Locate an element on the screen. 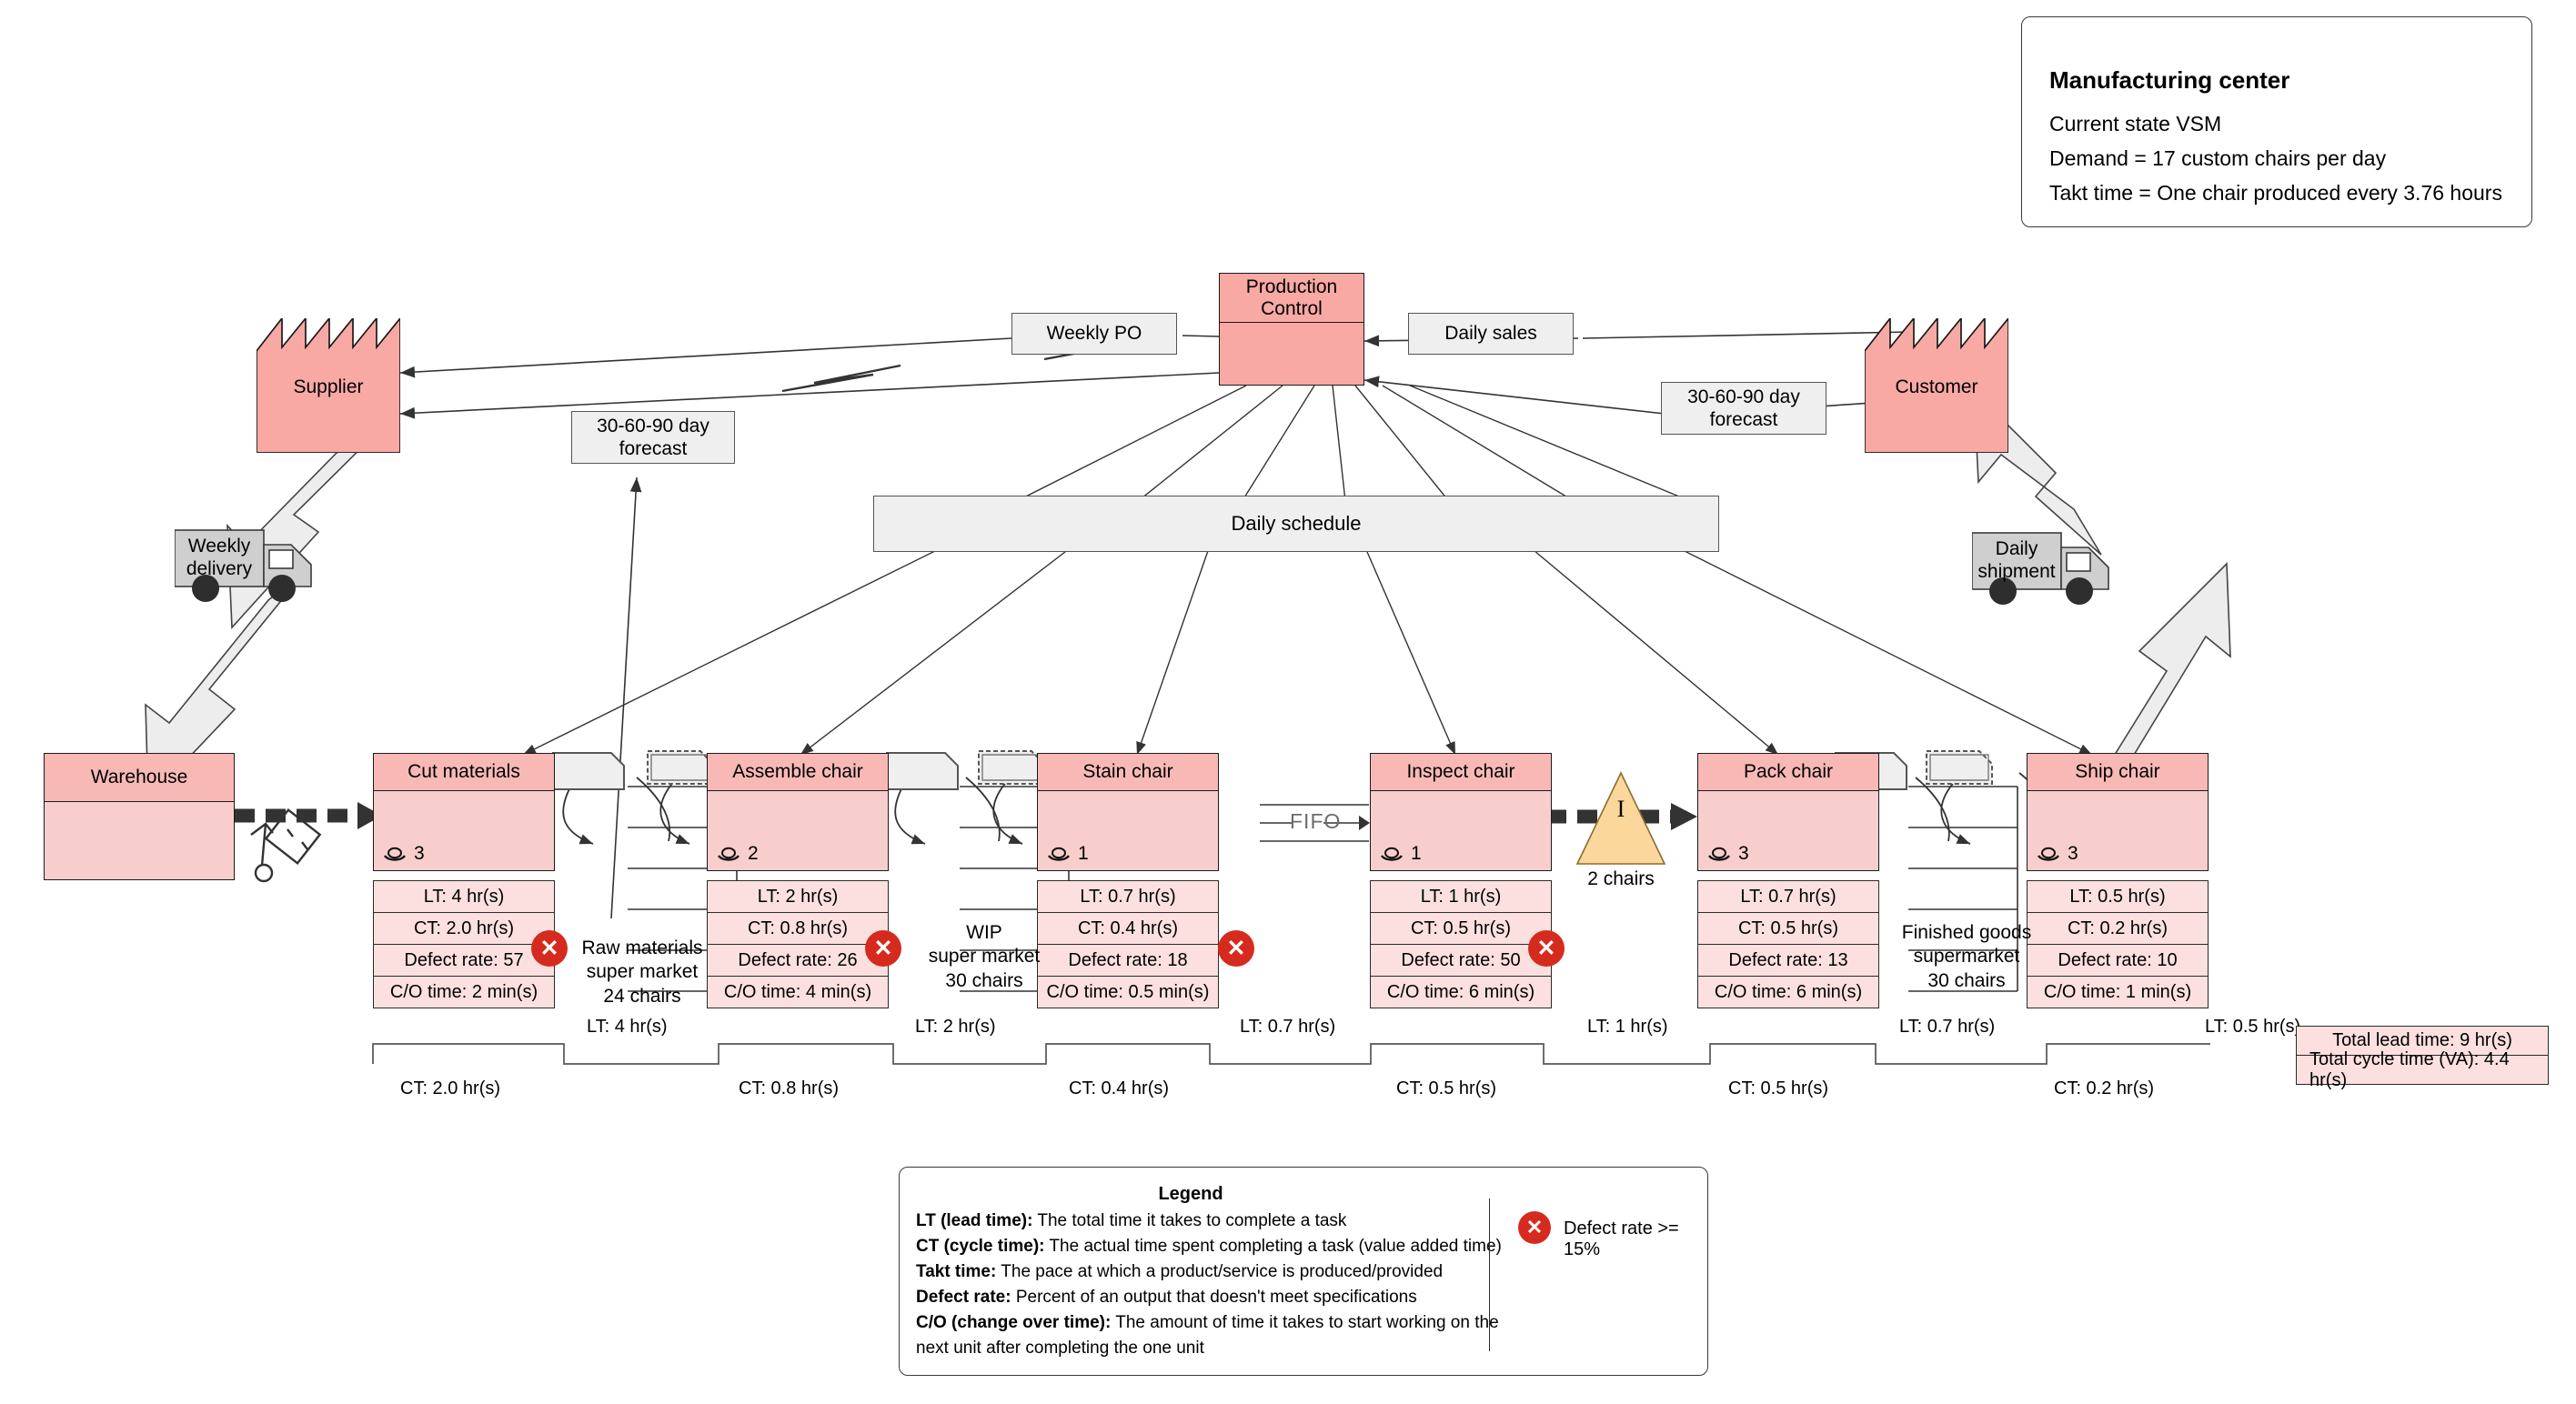 Image resolution: width=2576 pixels, height=1404 pixels. daily-schedule-box: Daily schedule is located at coordinates (1296, 524).